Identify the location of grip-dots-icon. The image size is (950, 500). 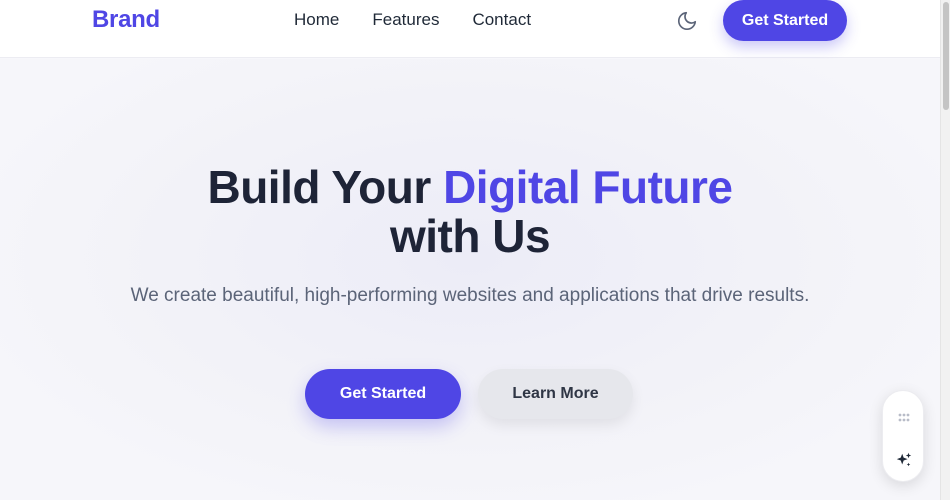
(904, 418).